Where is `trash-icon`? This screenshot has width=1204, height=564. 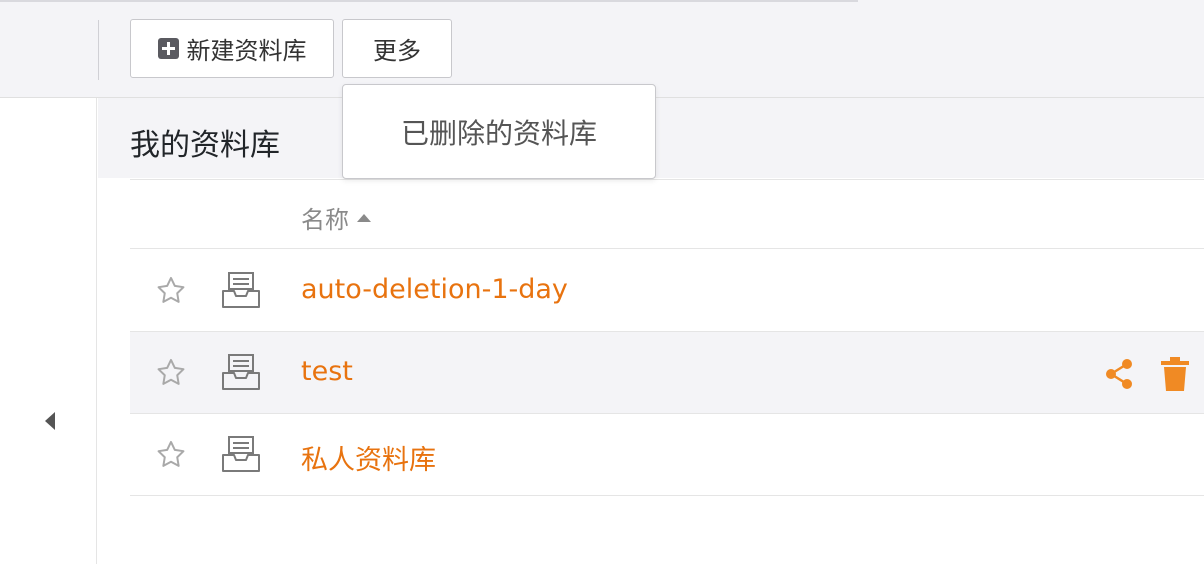 trash-icon is located at coordinates (1175, 374).